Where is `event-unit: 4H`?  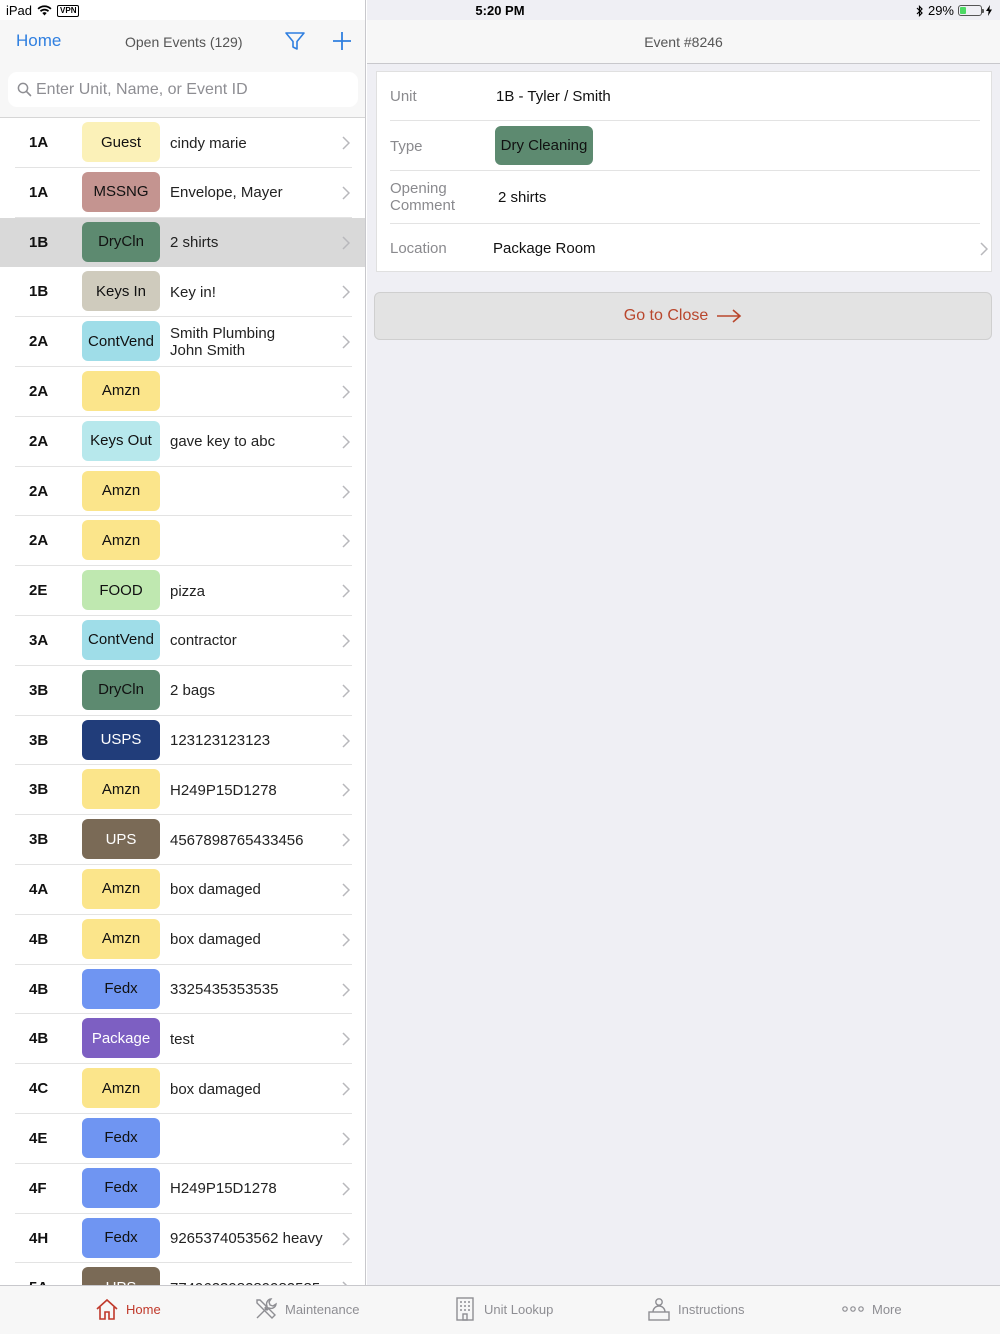 event-unit: 4H is located at coordinates (39, 1238).